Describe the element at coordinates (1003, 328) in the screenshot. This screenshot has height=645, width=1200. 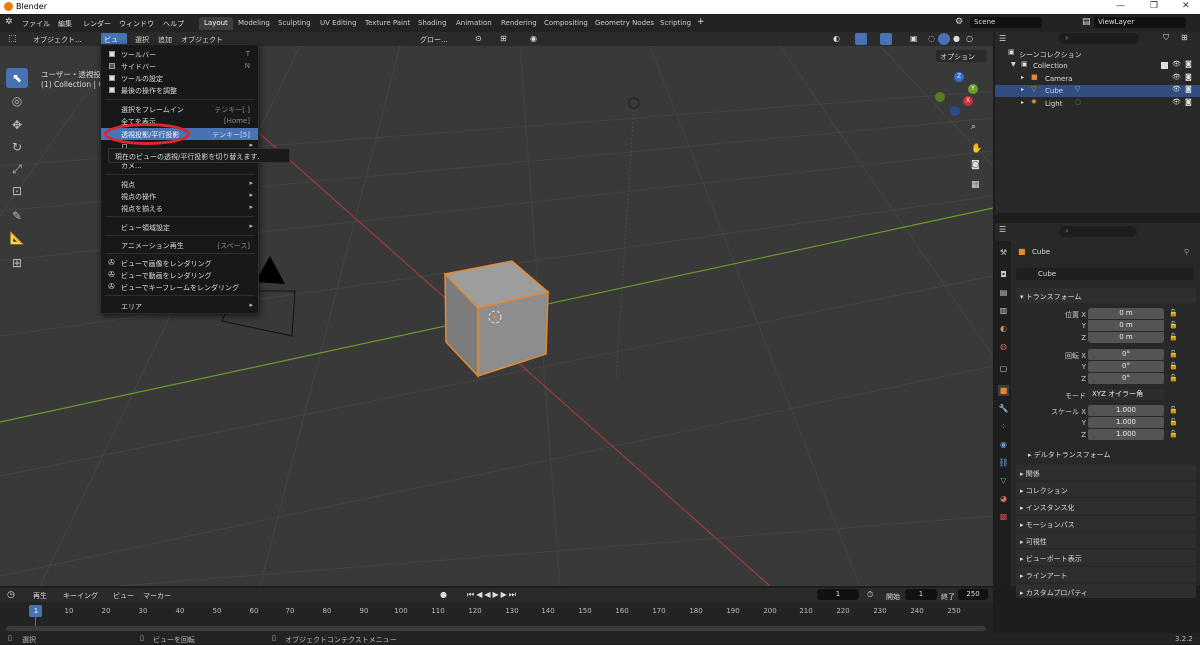
I see `scene-tab-icon: ◐` at that location.